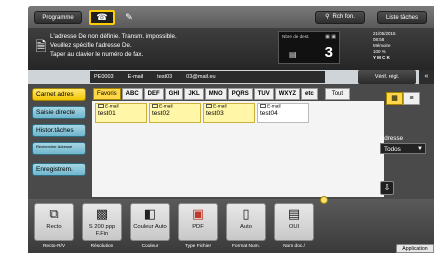 This screenshot has width=434, height=253. What do you see at coordinates (294, 227) in the screenshot?
I see `document-name-value: OUI` at bounding box center [294, 227].